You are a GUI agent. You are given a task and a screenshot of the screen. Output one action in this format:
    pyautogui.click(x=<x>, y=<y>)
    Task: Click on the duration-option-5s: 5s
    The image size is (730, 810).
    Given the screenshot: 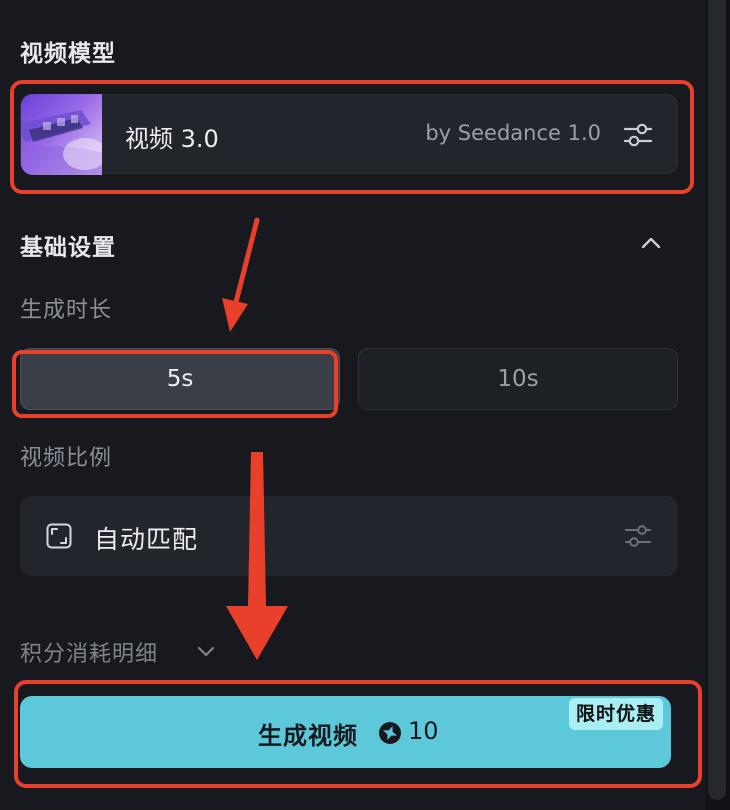 What is the action you would take?
    pyautogui.click(x=180, y=379)
    